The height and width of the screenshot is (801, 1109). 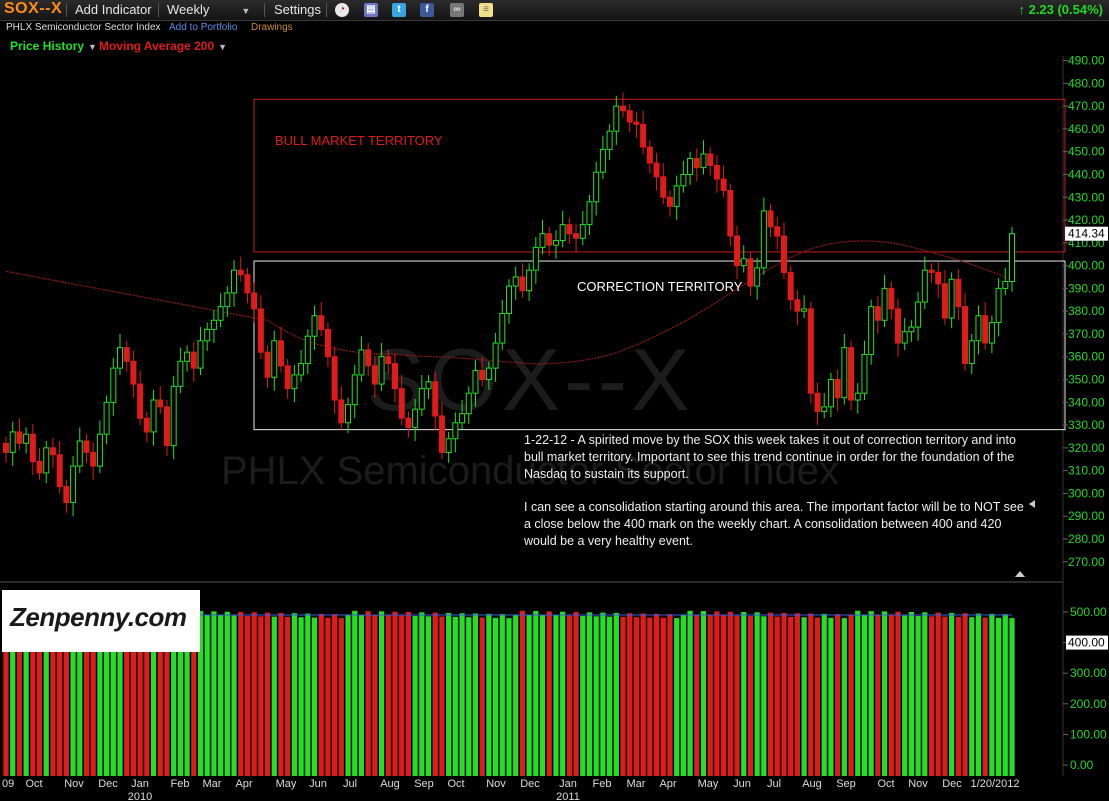 What do you see at coordinates (163, 46) in the screenshot?
I see `moving-average-indicator: Moving Average 200 ▼` at bounding box center [163, 46].